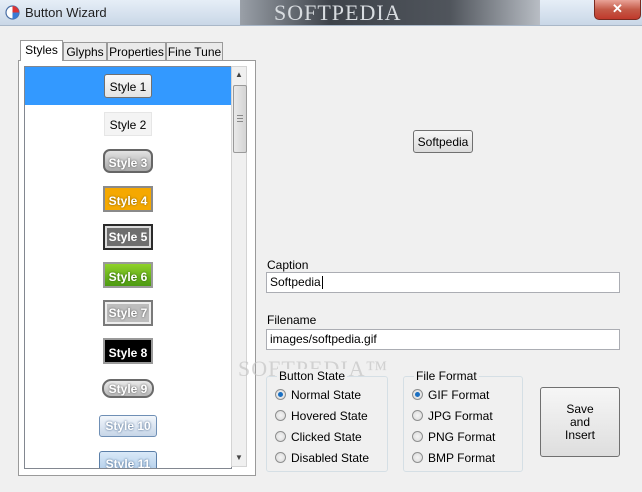  What do you see at coordinates (446, 376) in the screenshot?
I see `file-format-legend: File Format` at bounding box center [446, 376].